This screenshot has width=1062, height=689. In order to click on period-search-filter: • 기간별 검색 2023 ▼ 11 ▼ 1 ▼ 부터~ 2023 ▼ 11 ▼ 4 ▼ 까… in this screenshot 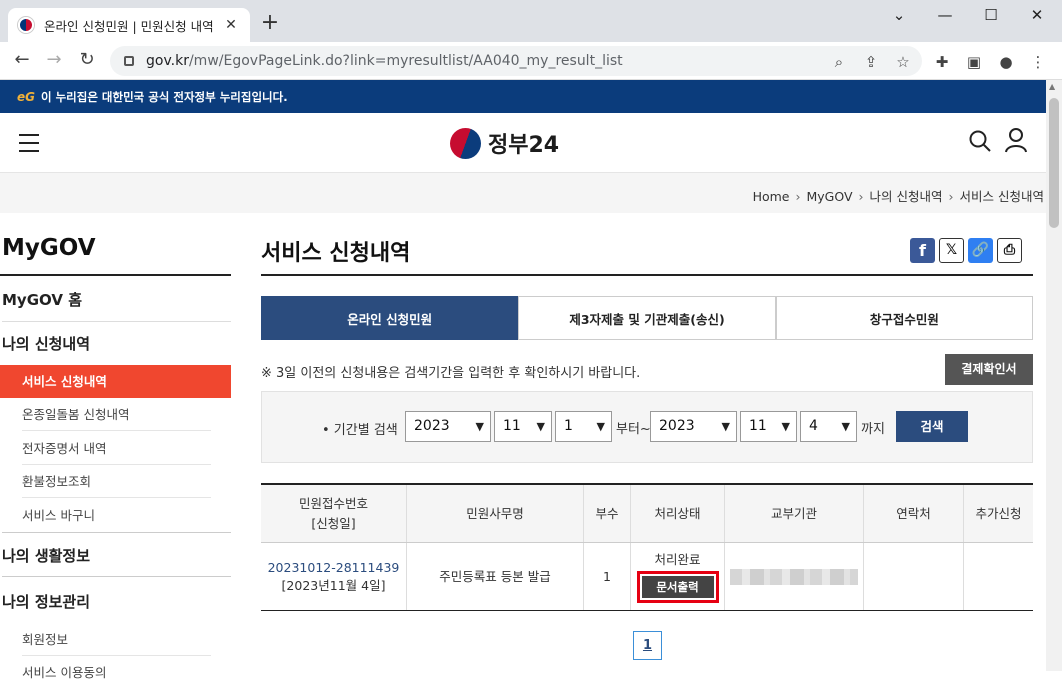, I will do `click(647, 427)`.